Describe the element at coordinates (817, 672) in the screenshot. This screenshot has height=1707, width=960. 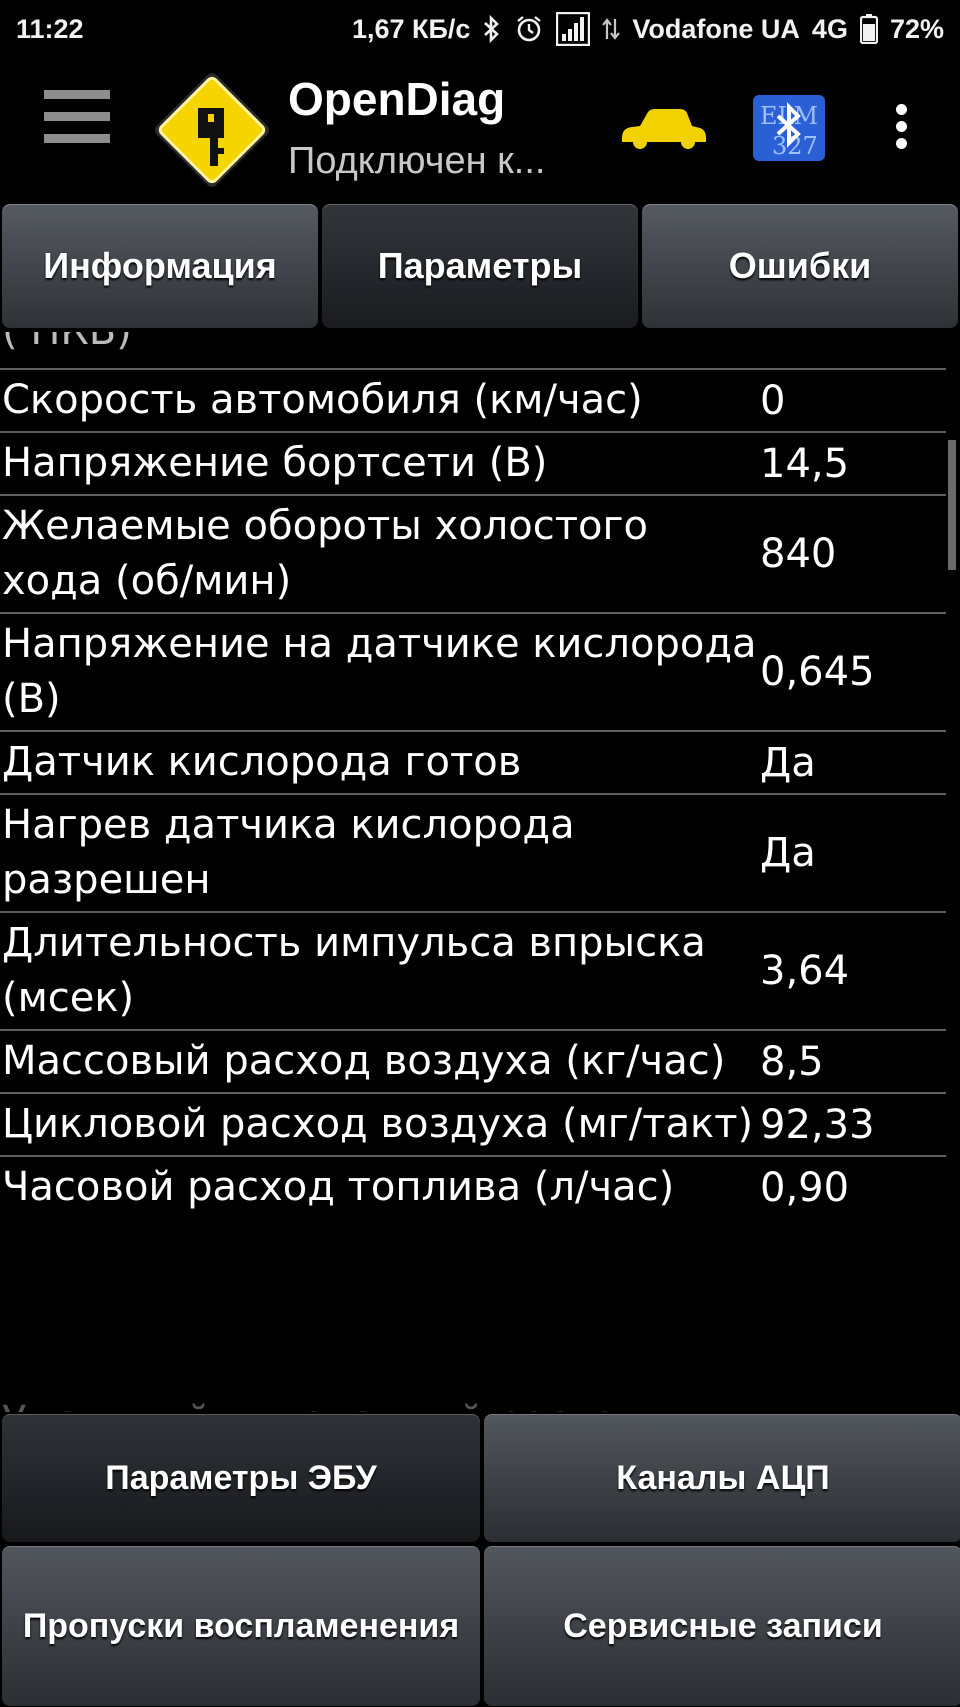
I see `parameter-value: 0,645` at that location.